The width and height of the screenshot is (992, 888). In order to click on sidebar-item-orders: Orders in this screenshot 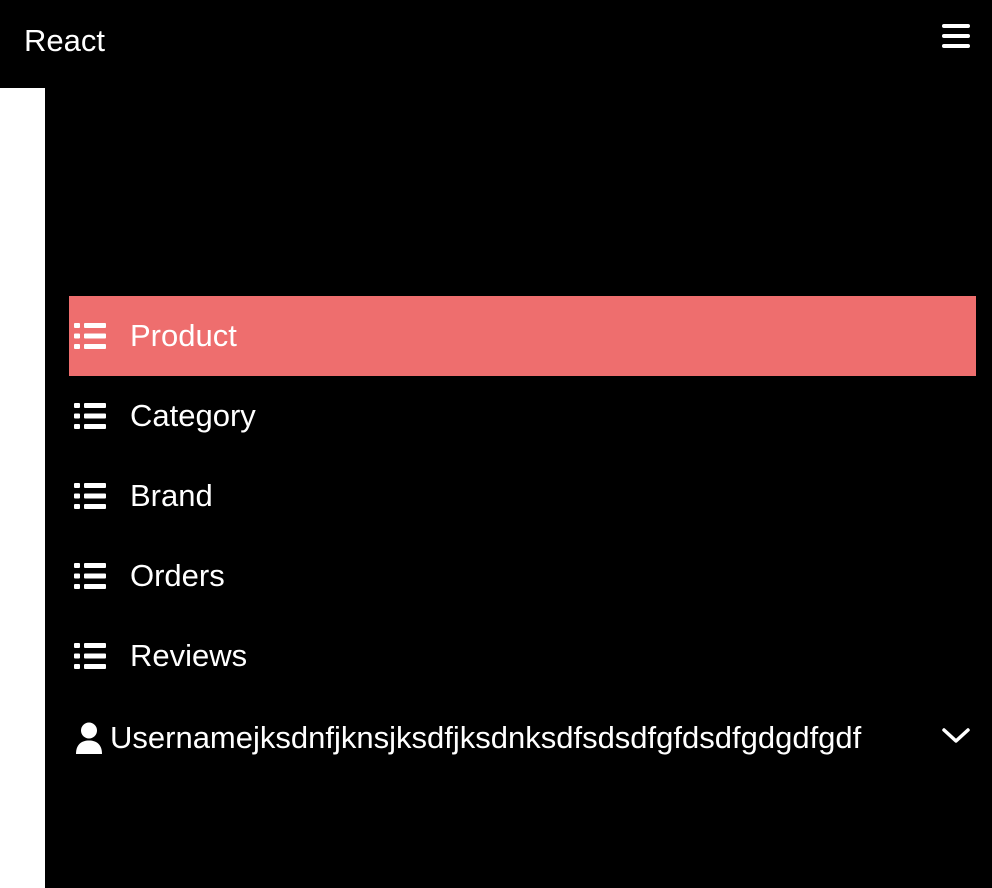, I will do `click(522, 576)`.